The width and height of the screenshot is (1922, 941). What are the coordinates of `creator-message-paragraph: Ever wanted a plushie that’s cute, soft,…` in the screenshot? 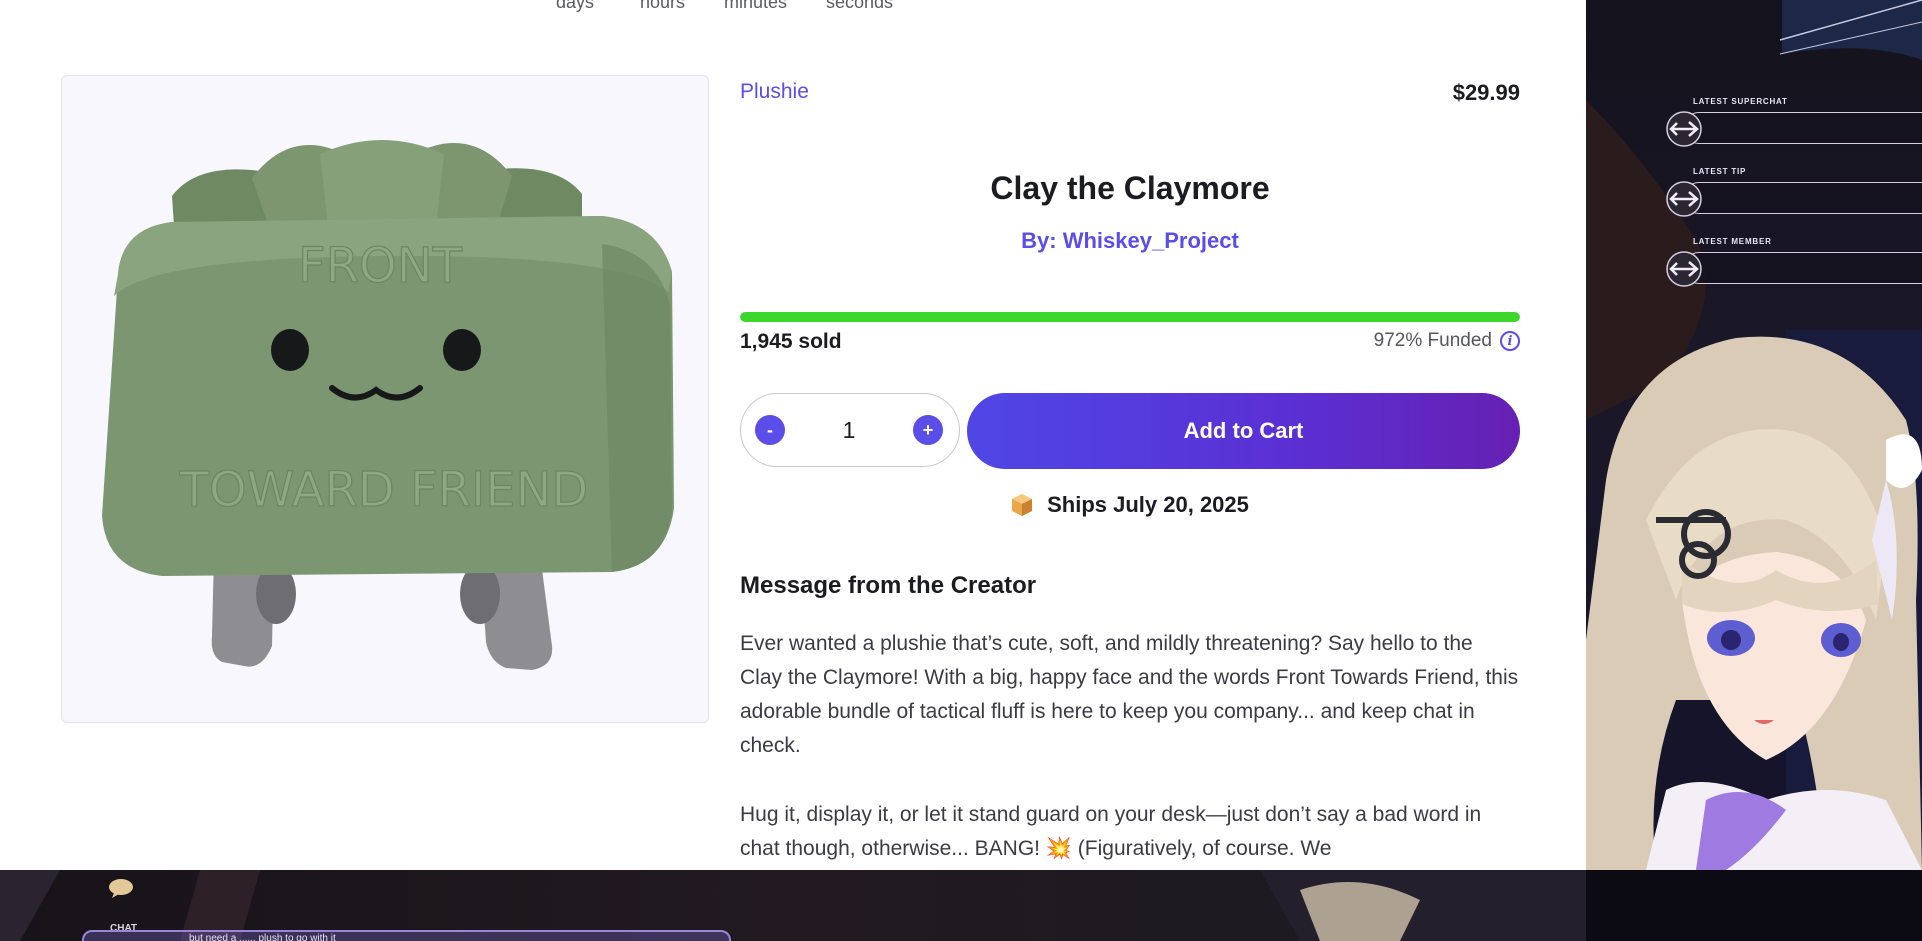 It's located at (1129, 694).